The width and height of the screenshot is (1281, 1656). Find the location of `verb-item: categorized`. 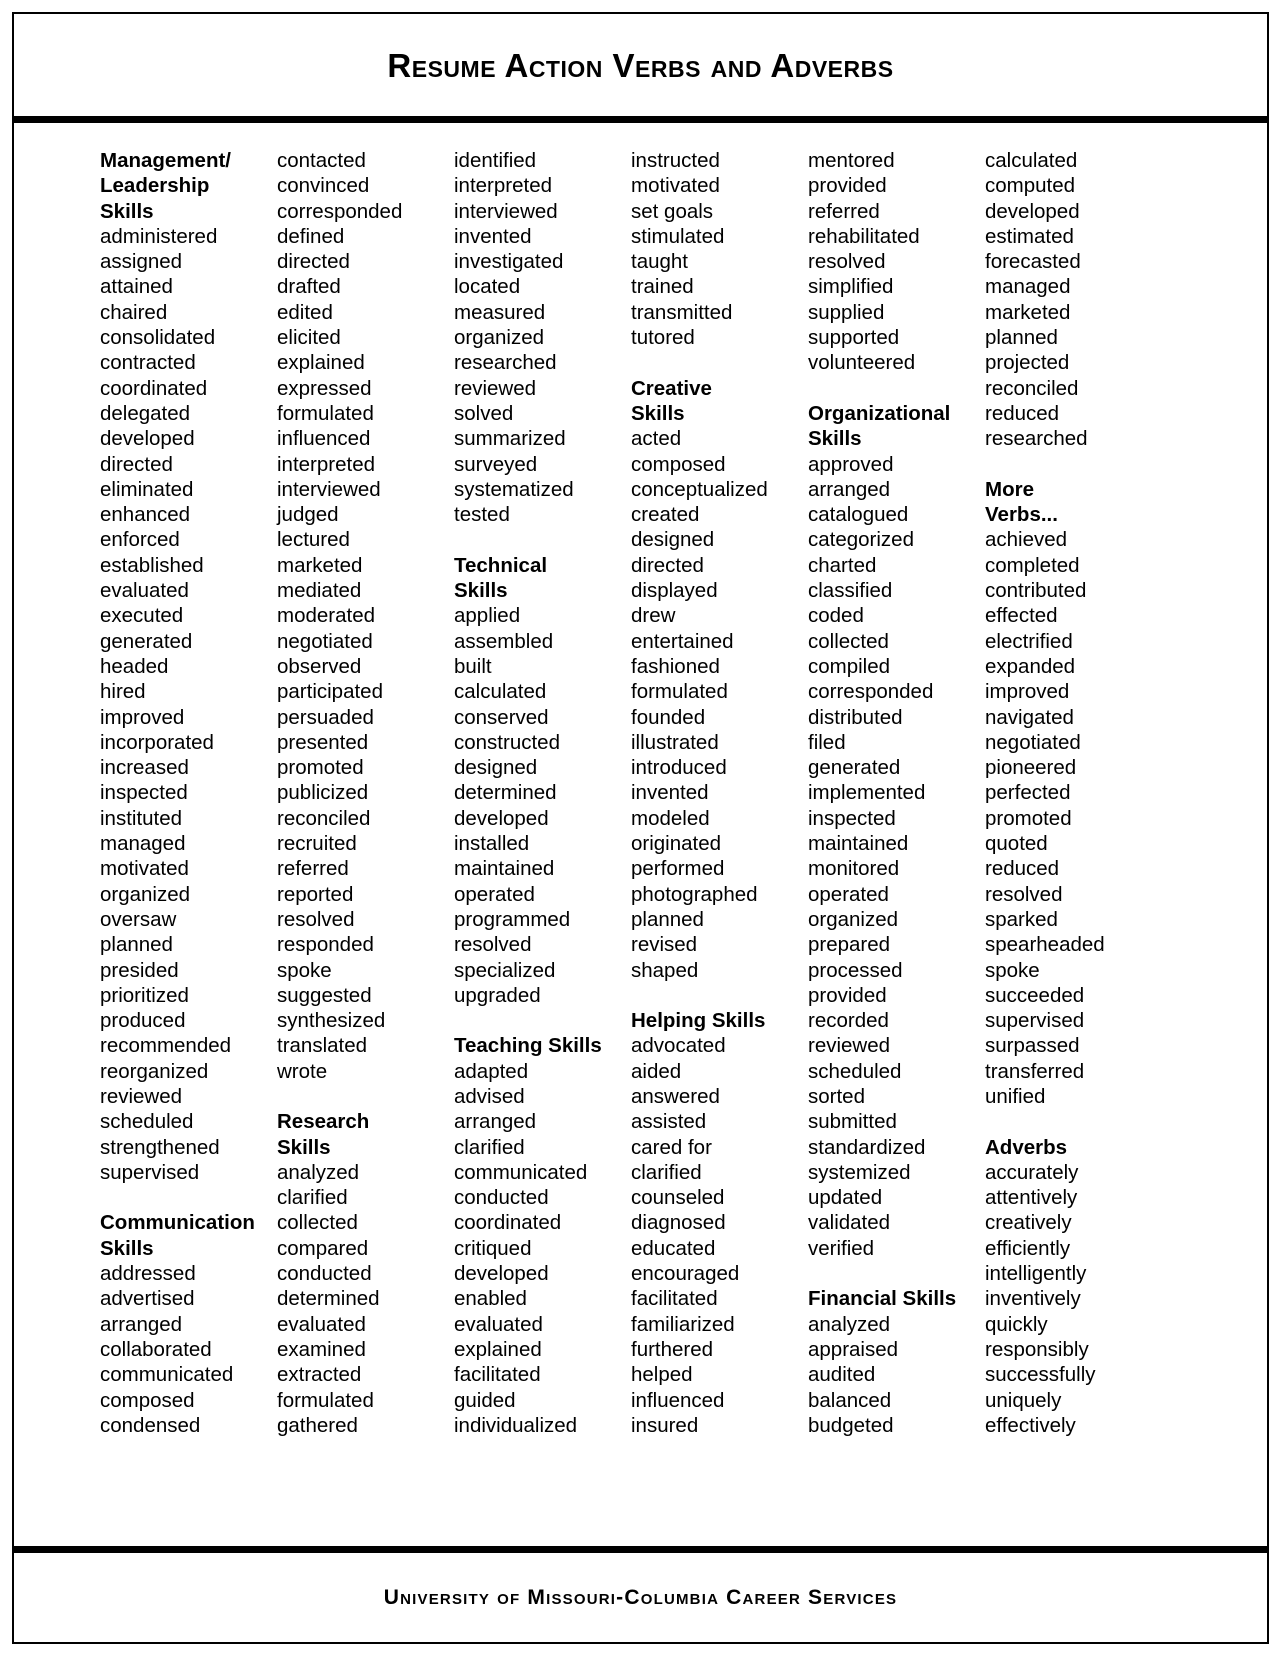

verb-item: categorized is located at coordinates (861, 540).